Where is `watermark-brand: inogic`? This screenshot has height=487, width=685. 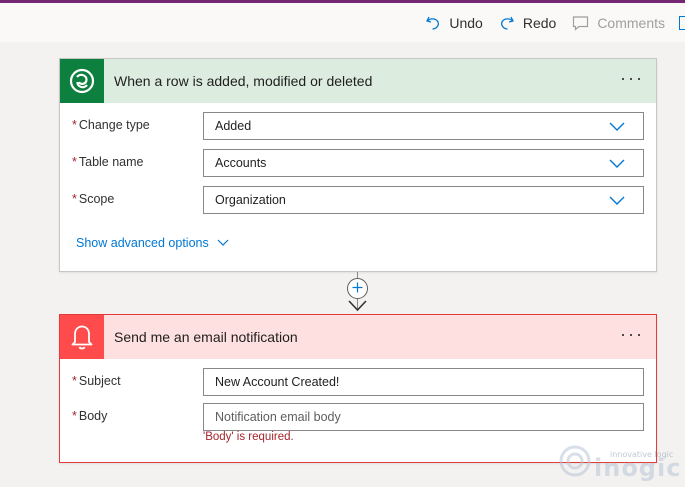
watermark-brand: inogic is located at coordinates (638, 468).